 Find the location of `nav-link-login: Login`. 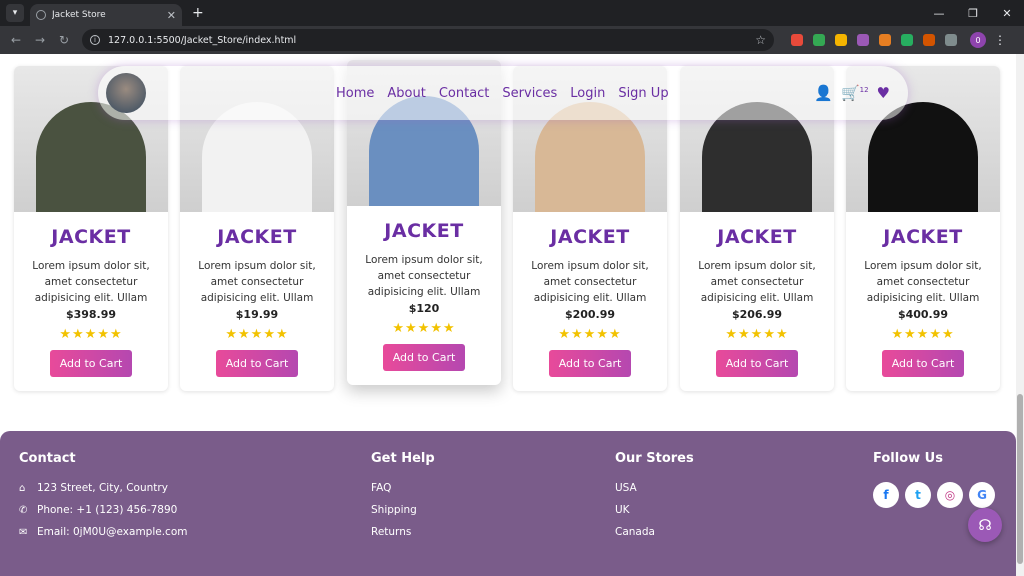

nav-link-login: Login is located at coordinates (587, 93).